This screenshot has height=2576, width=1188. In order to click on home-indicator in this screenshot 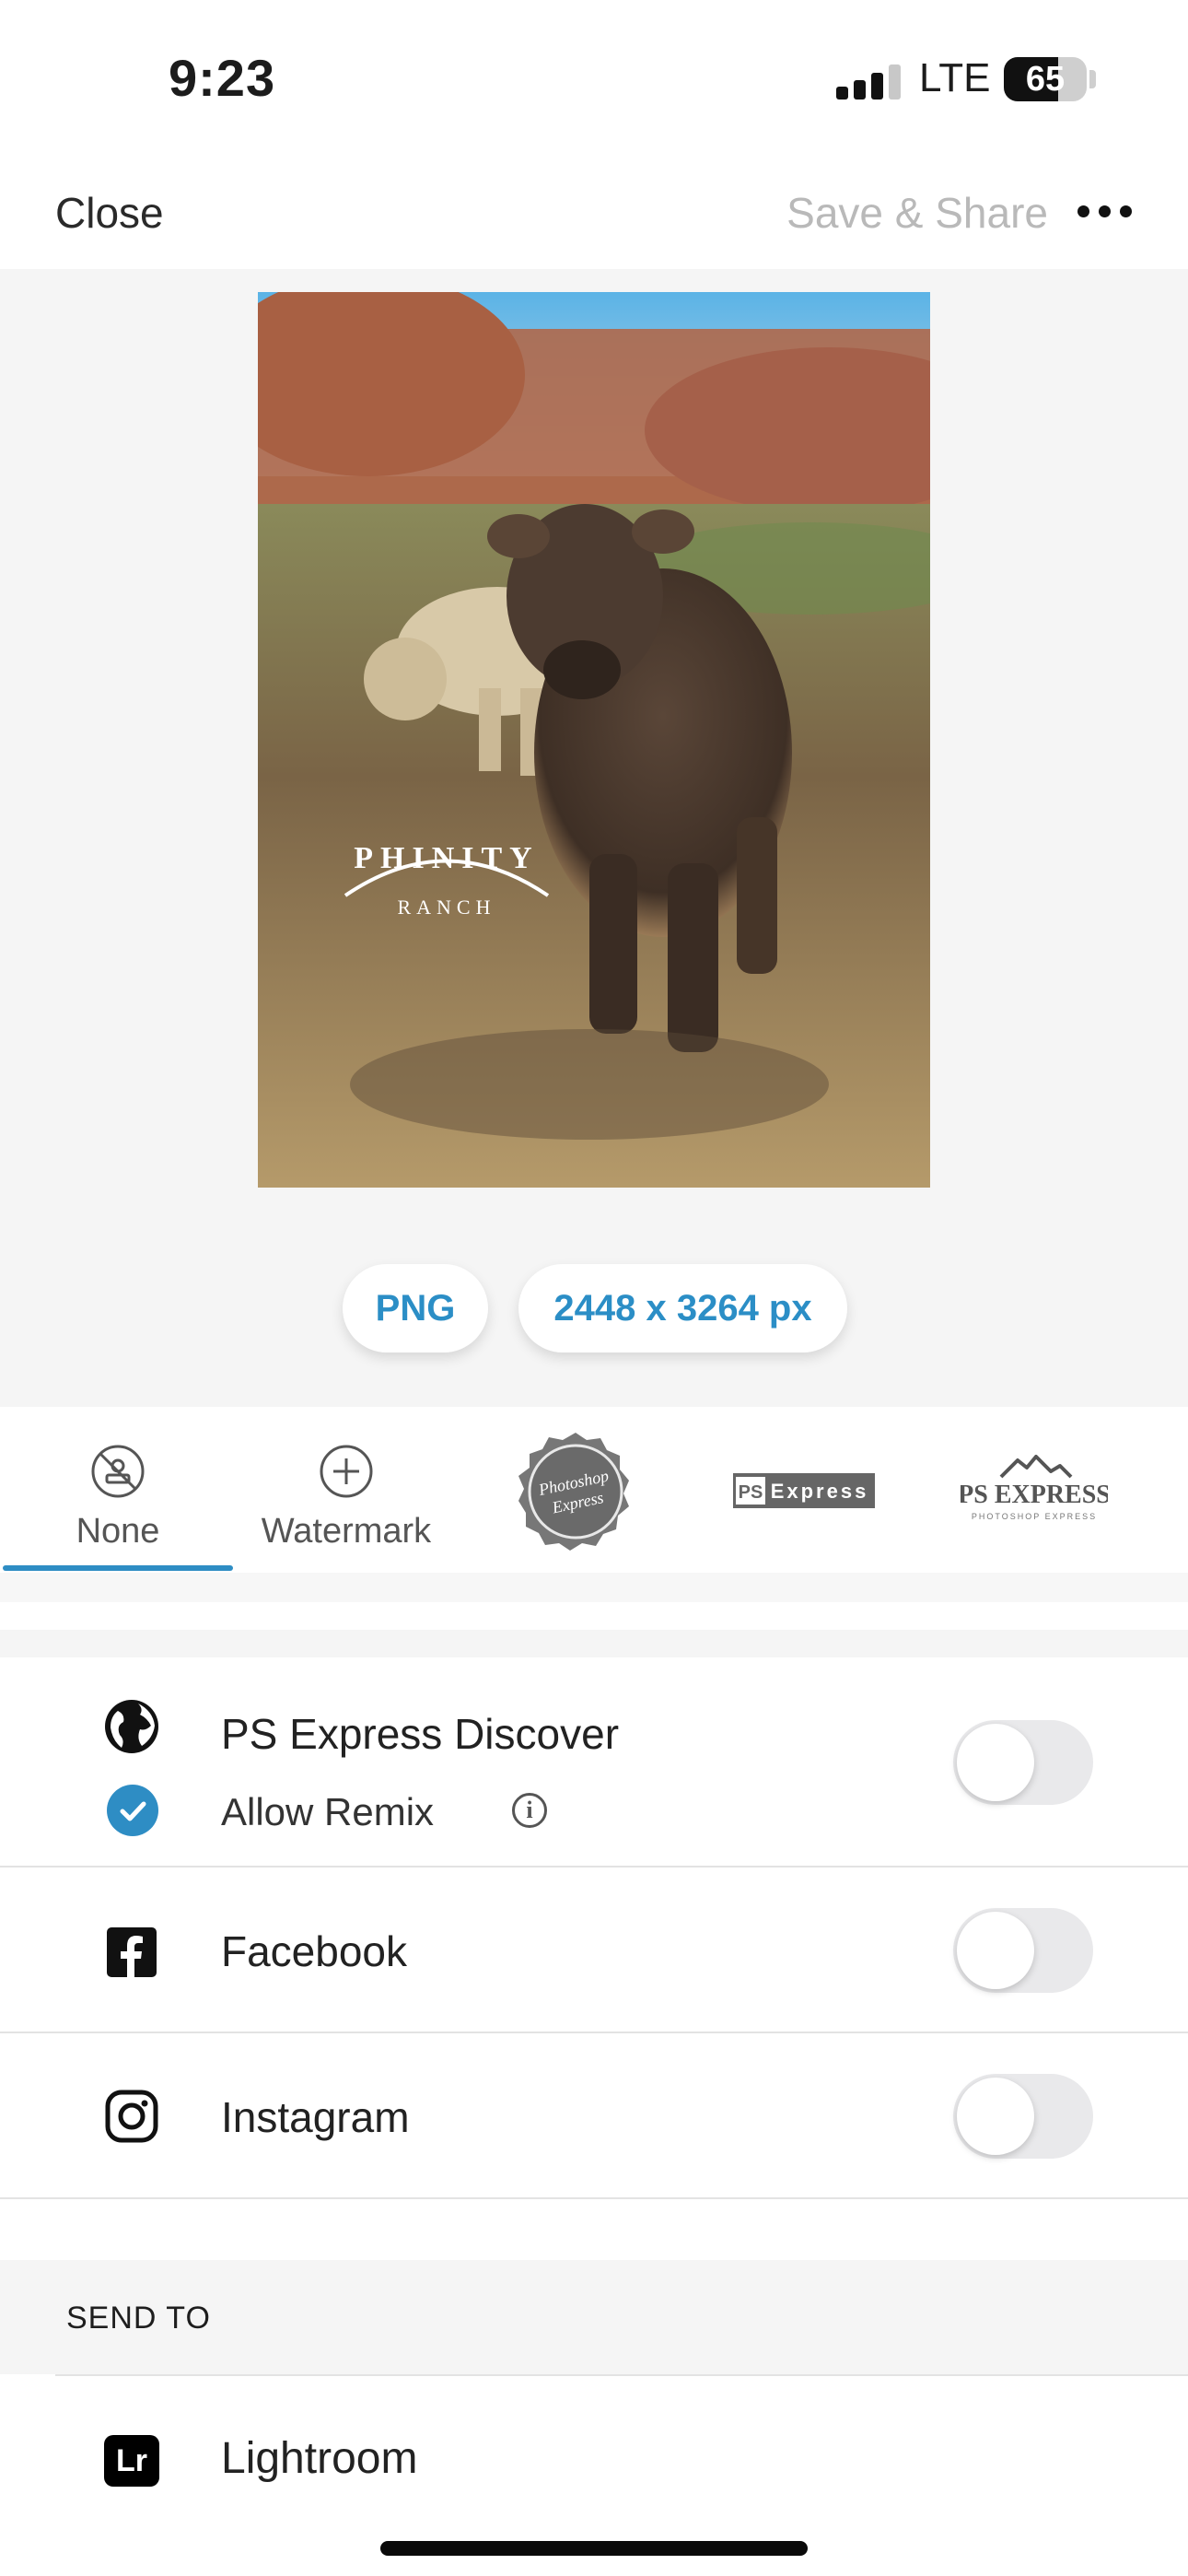, I will do `click(594, 2548)`.